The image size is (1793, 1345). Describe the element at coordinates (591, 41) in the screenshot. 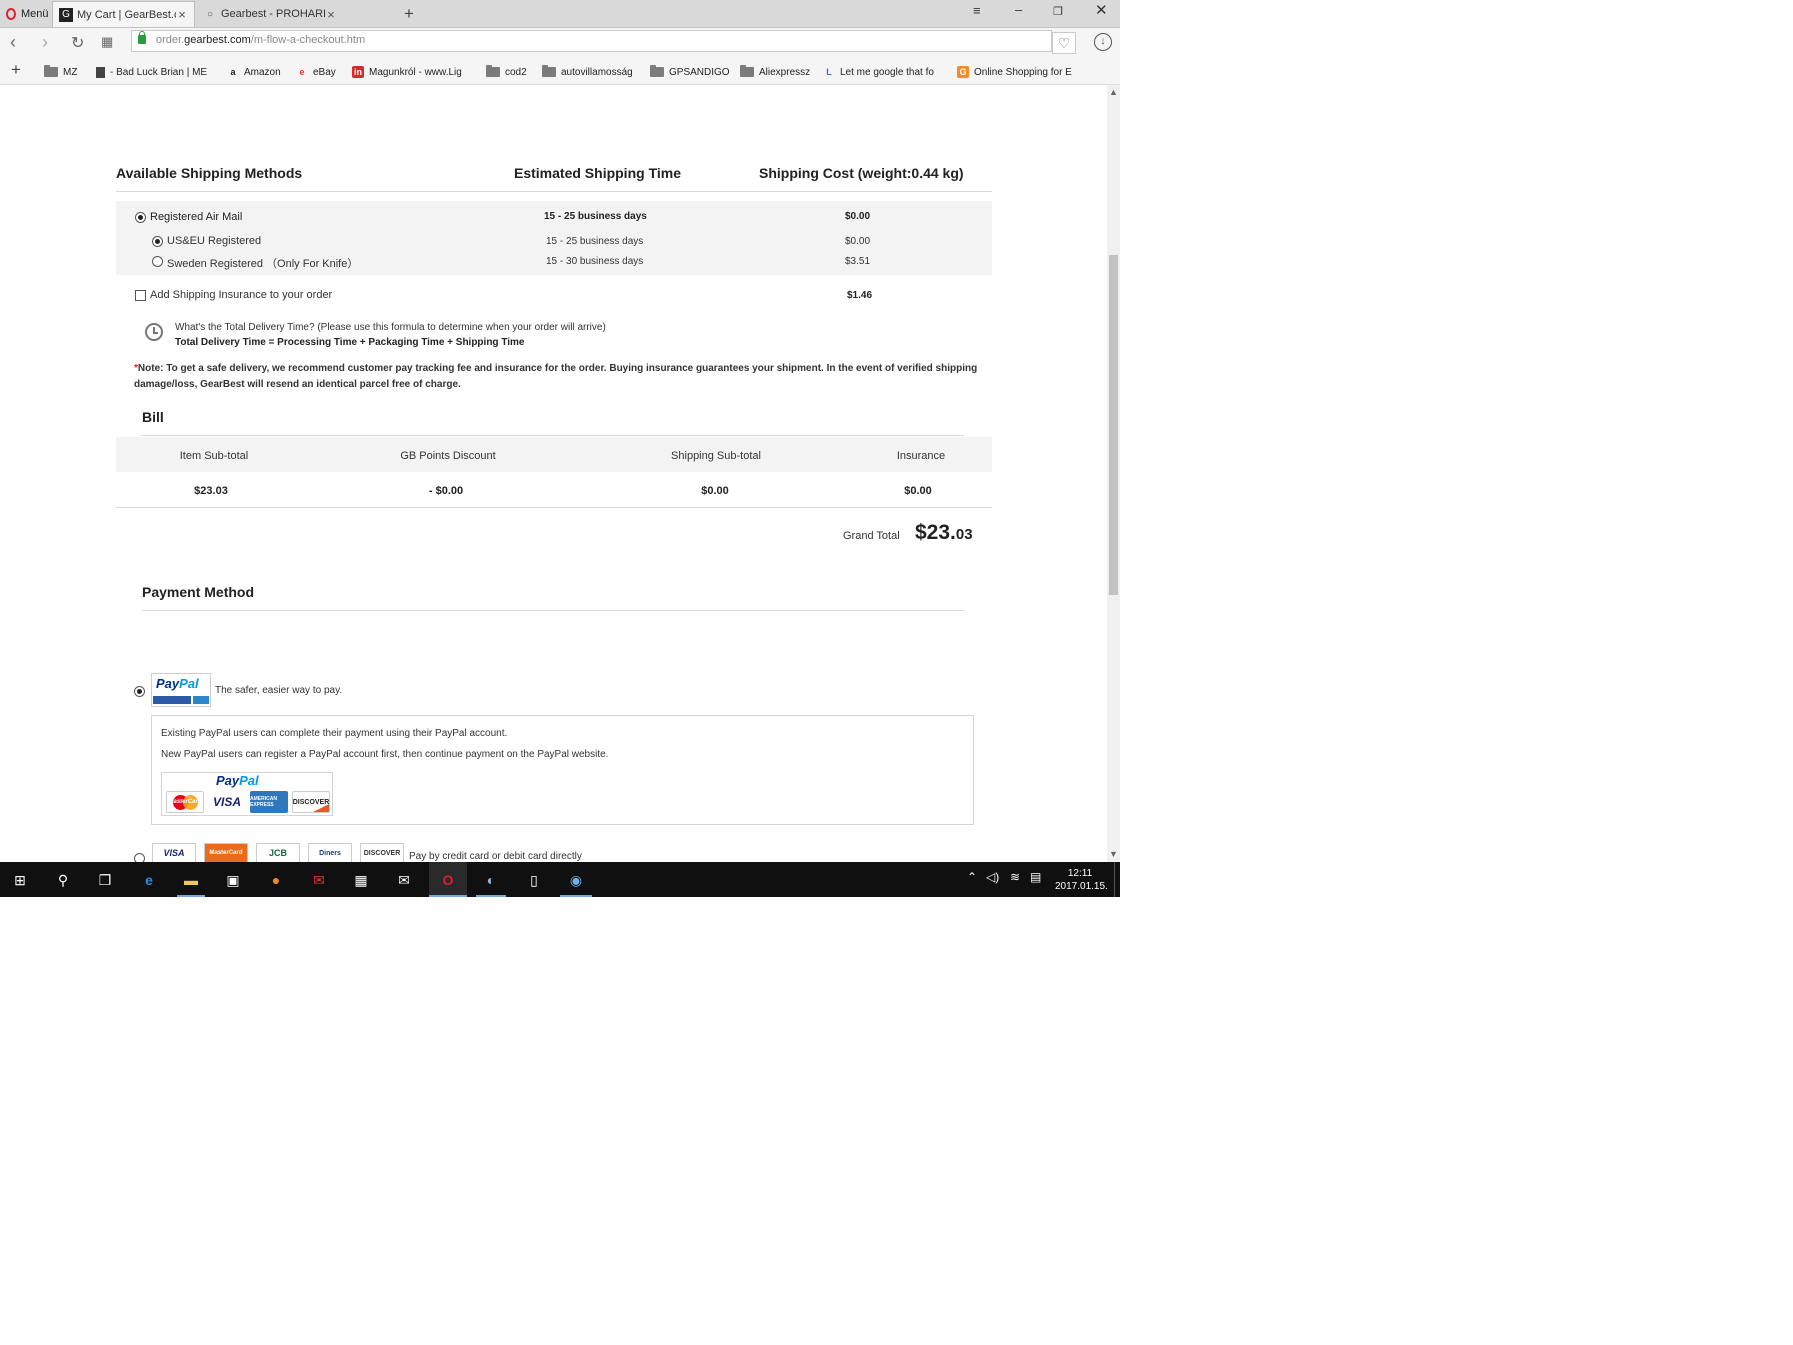

I see `address-bar: order.gearbest.com/m-flow-a-checkout.htm` at that location.